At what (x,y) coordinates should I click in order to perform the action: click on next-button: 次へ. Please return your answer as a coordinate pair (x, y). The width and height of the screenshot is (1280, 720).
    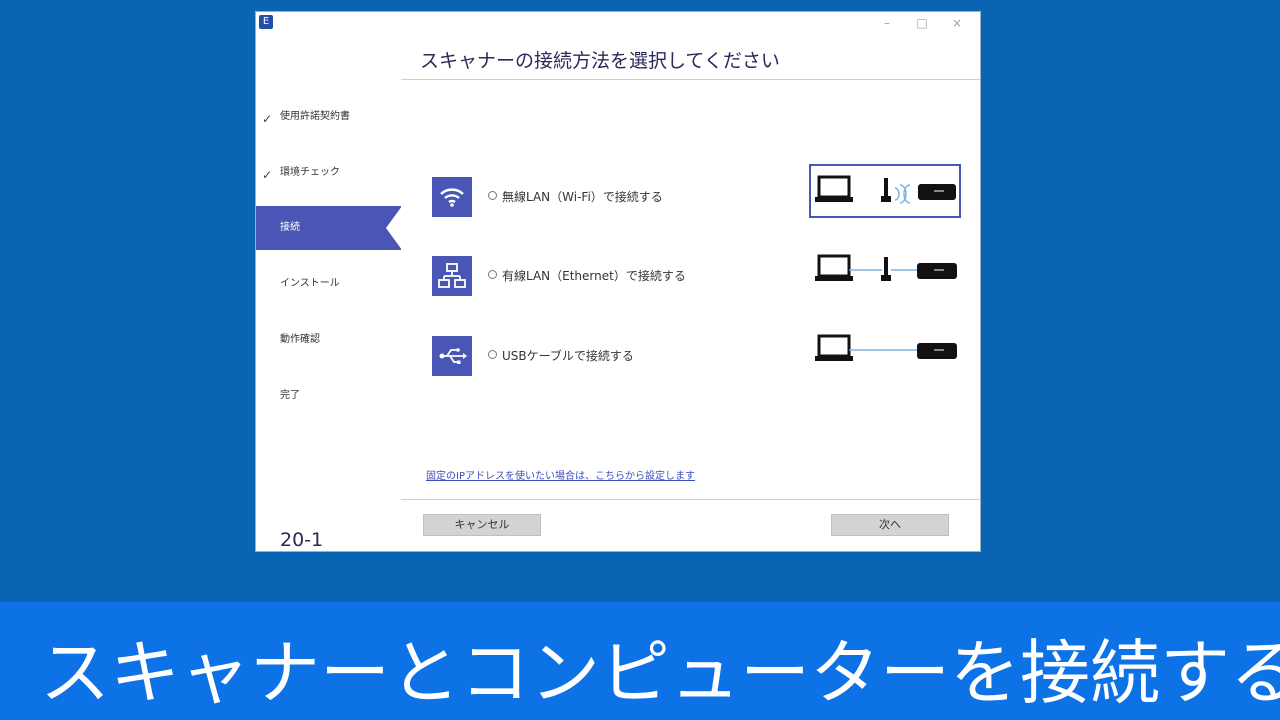
    Looking at the image, I should click on (890, 525).